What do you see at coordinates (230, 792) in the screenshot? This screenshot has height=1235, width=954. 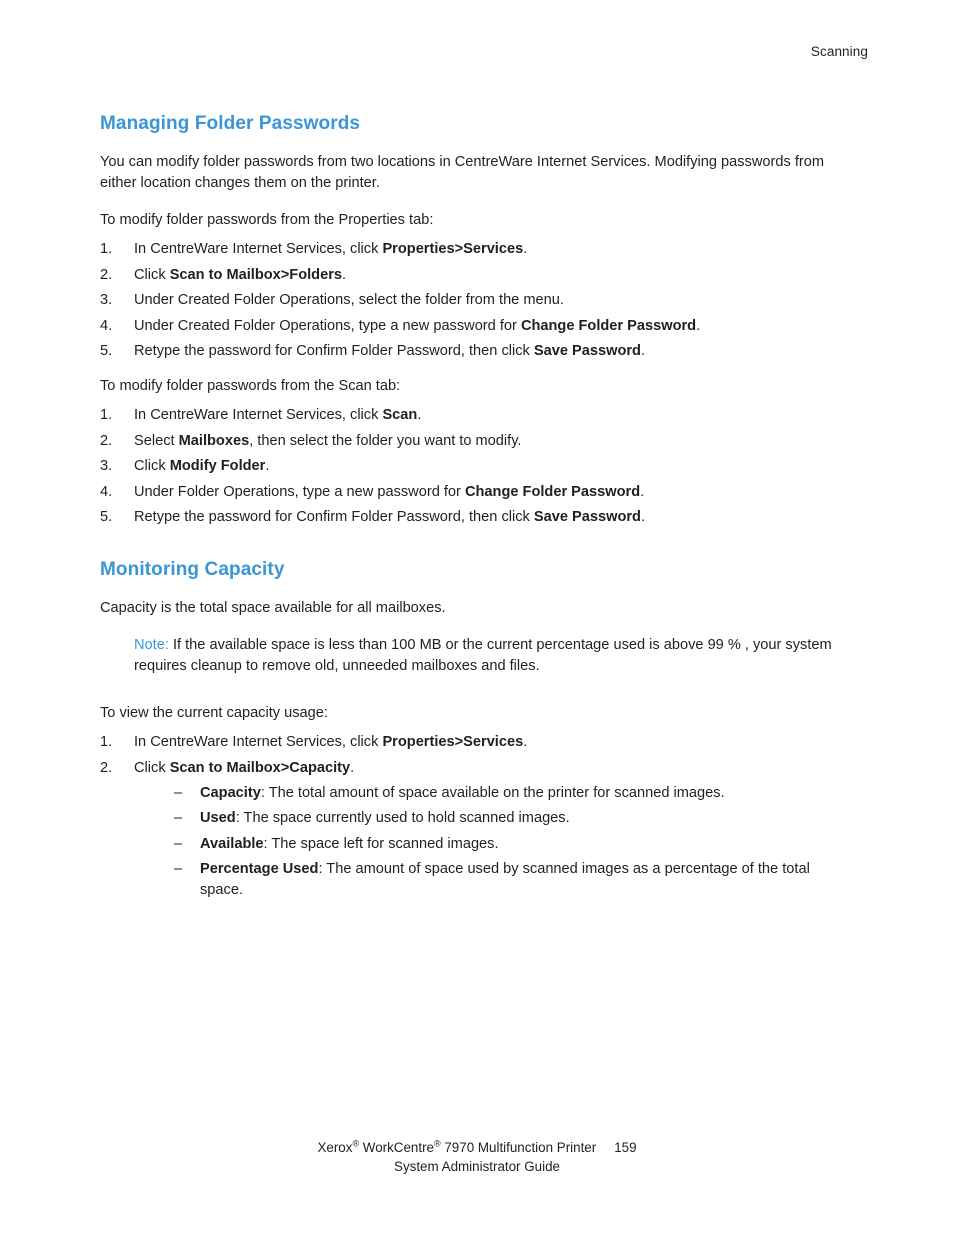 I see `definition-term: Capacity` at bounding box center [230, 792].